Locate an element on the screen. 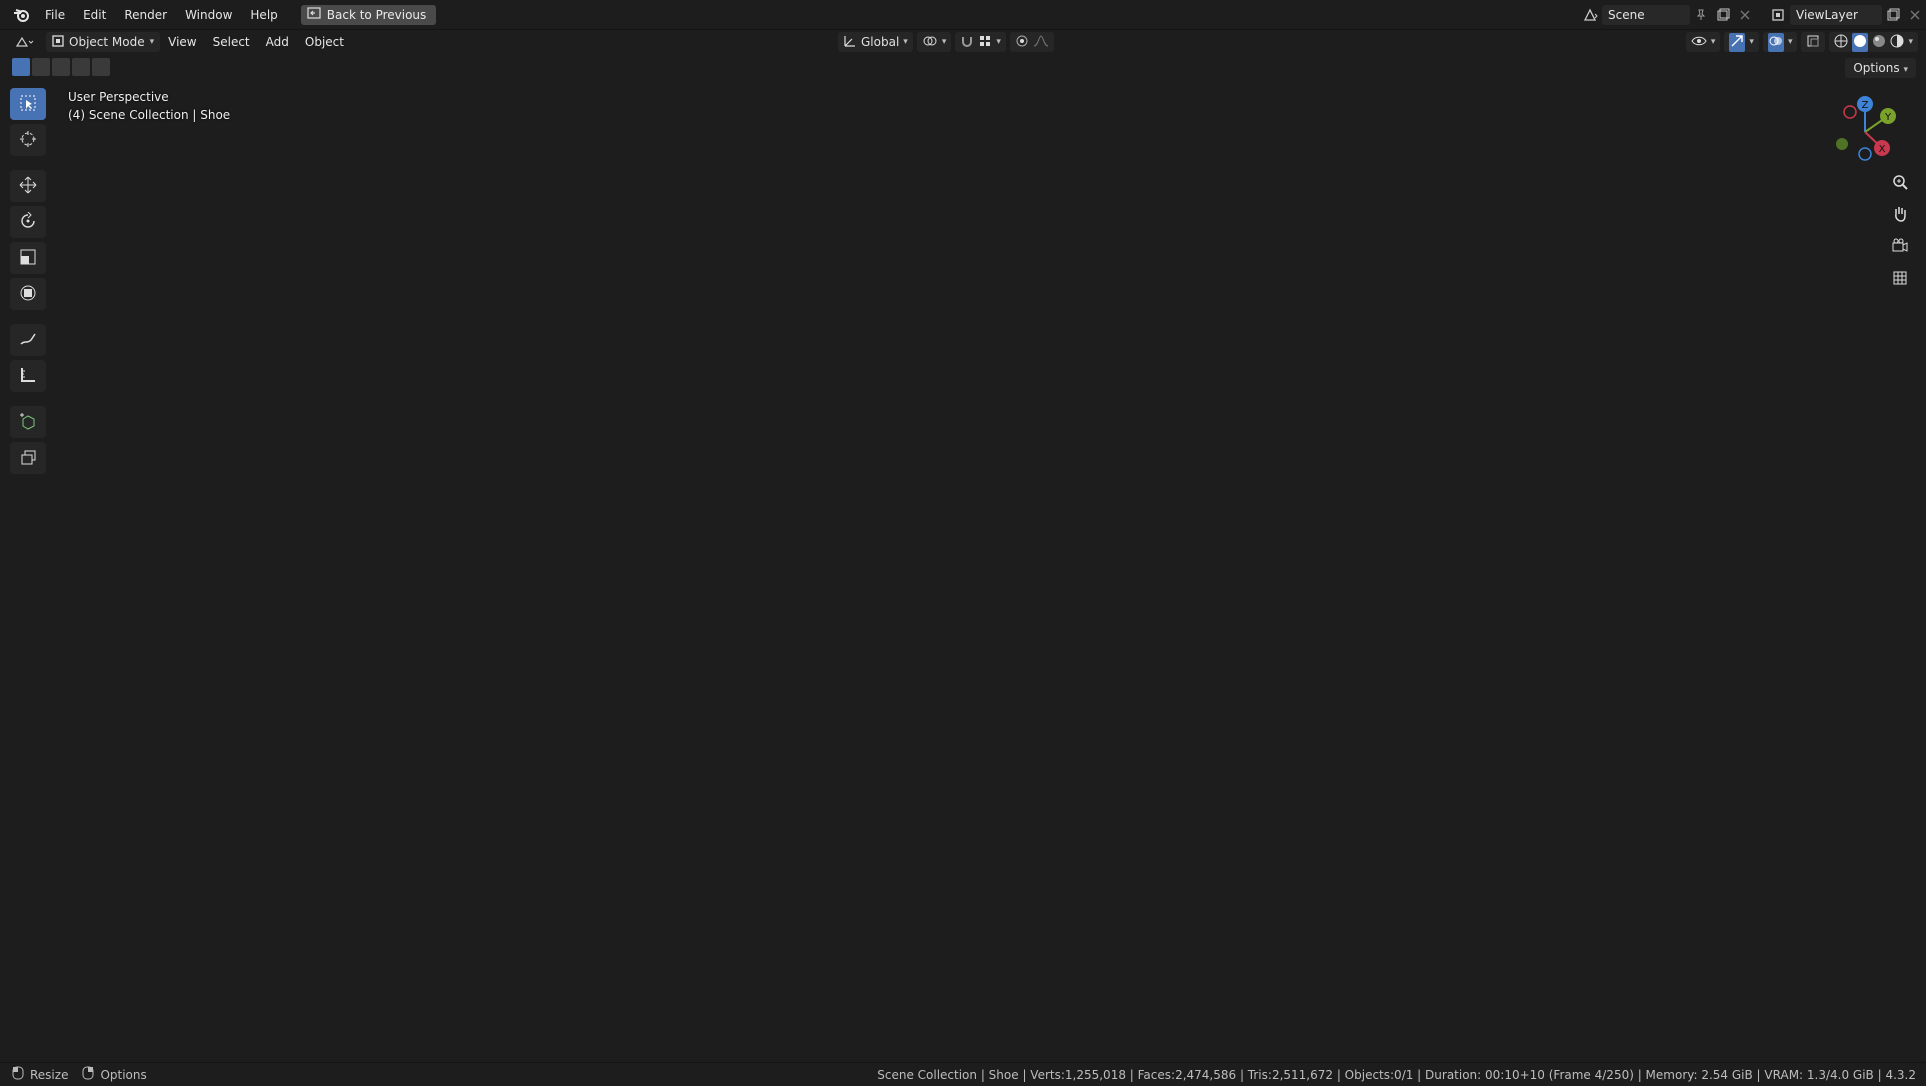  camera-view-button is located at coordinates (1900, 247).